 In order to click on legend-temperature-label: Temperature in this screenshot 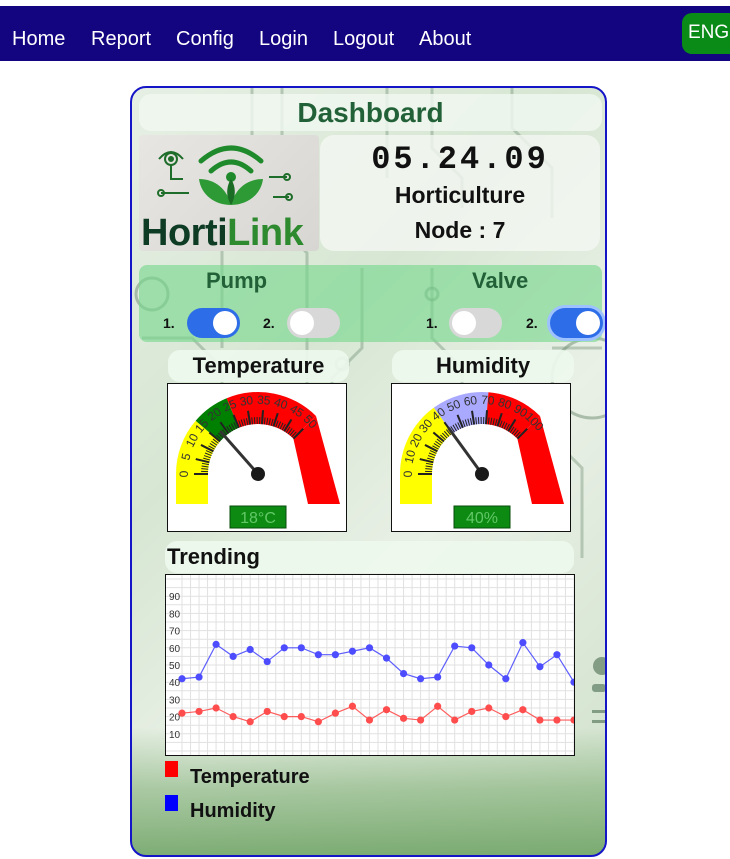, I will do `click(250, 777)`.